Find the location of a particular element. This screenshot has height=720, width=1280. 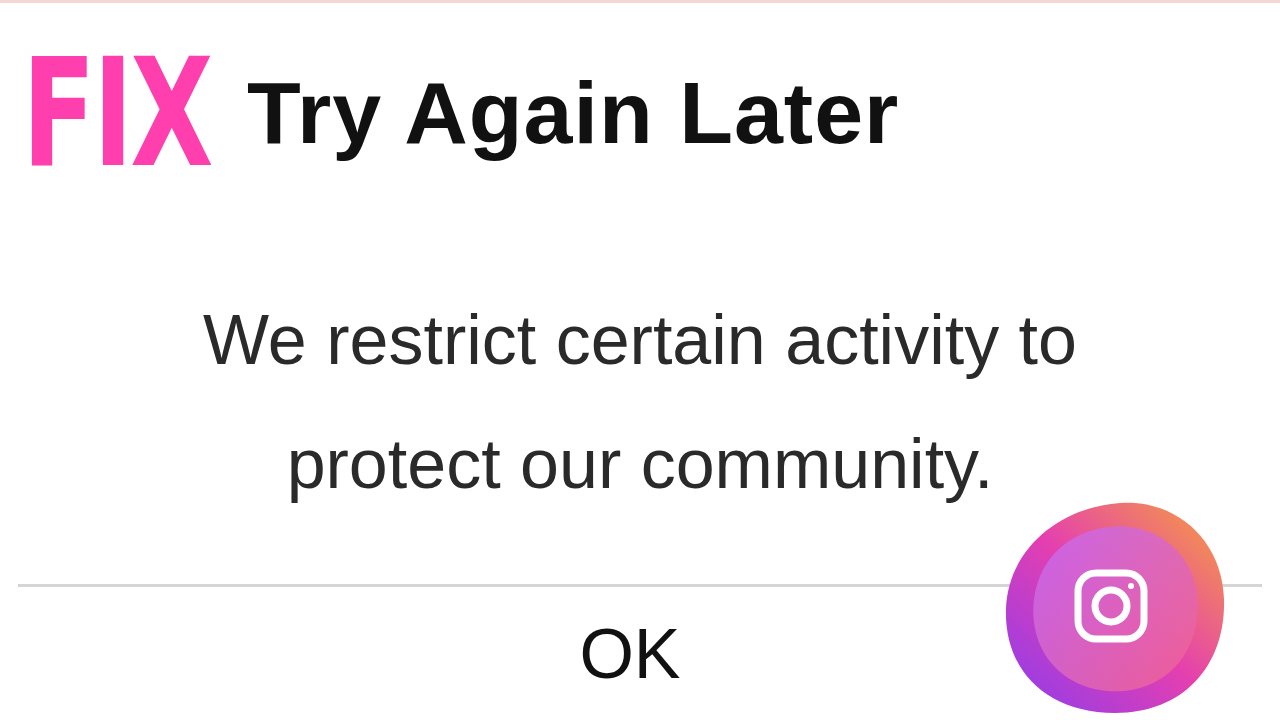

ok-button: OK is located at coordinates (630, 653).